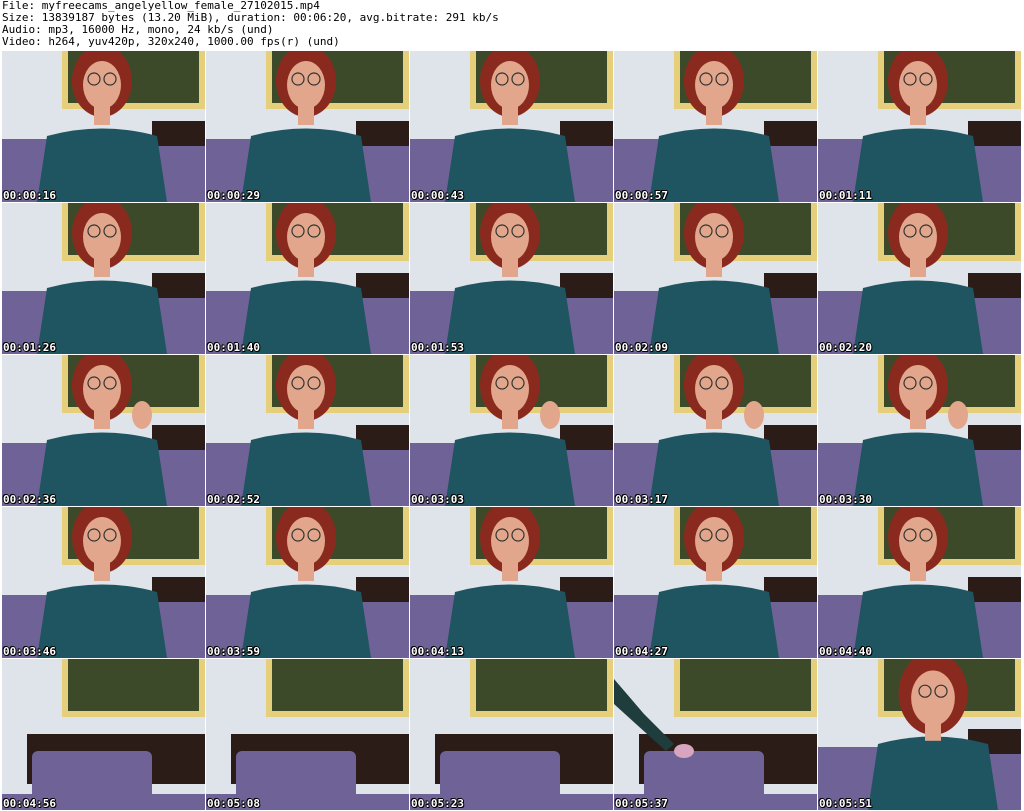 This screenshot has height=811, width=1024. What do you see at coordinates (437, 195) in the screenshot?
I see `frame-timestamp: 00:00:43` at bounding box center [437, 195].